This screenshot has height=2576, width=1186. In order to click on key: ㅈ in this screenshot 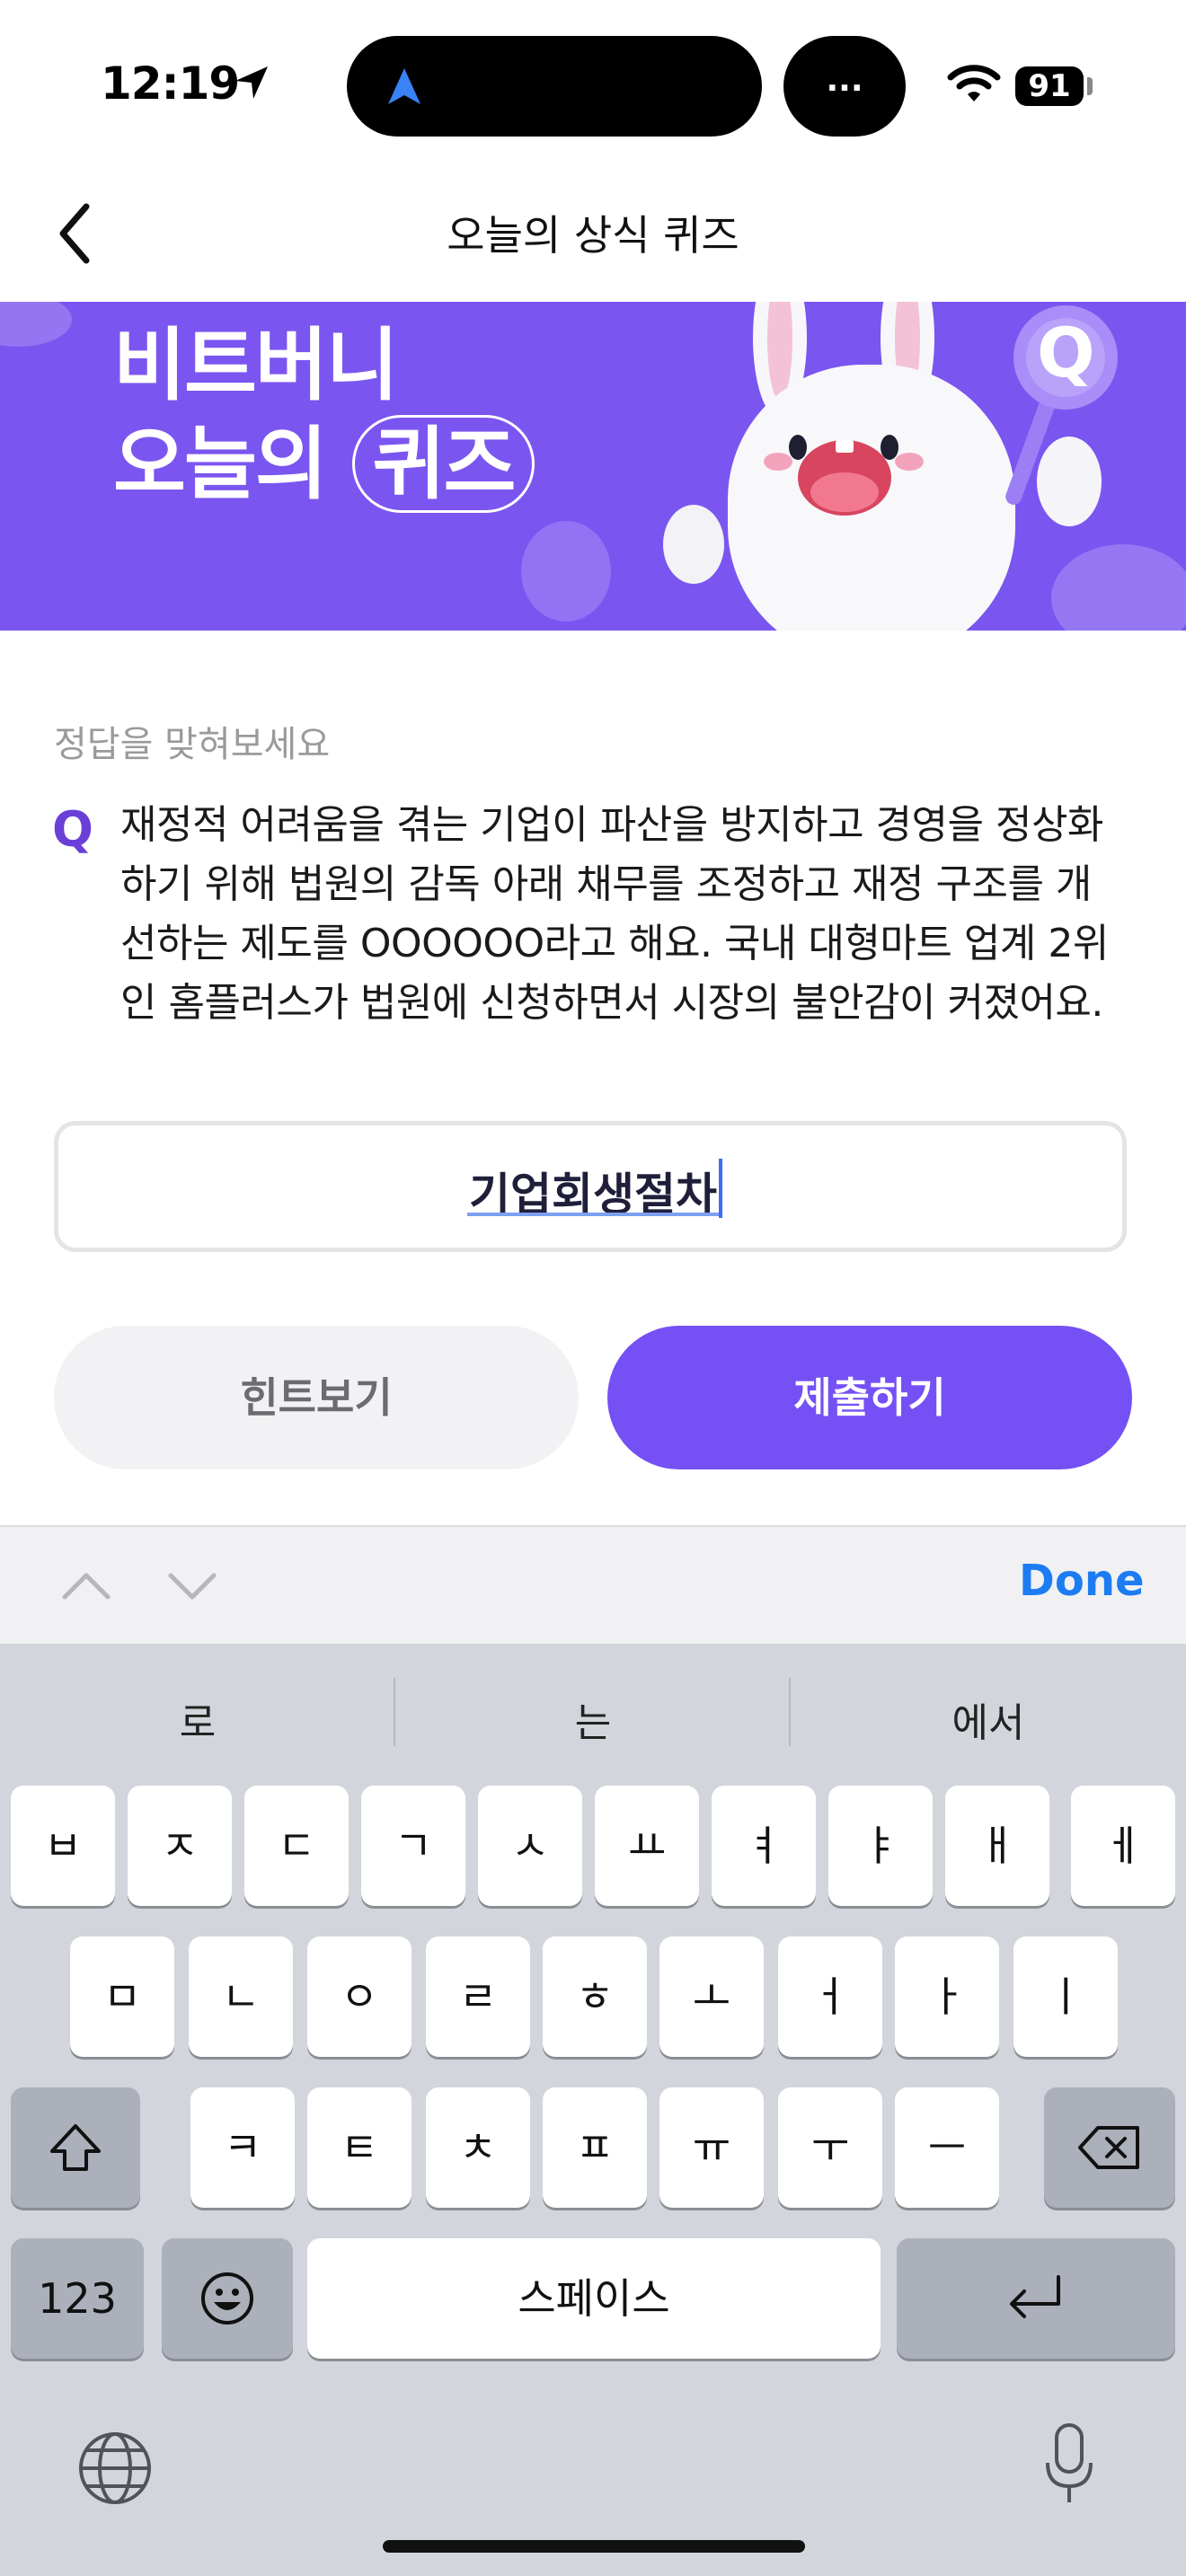, I will do `click(180, 1846)`.